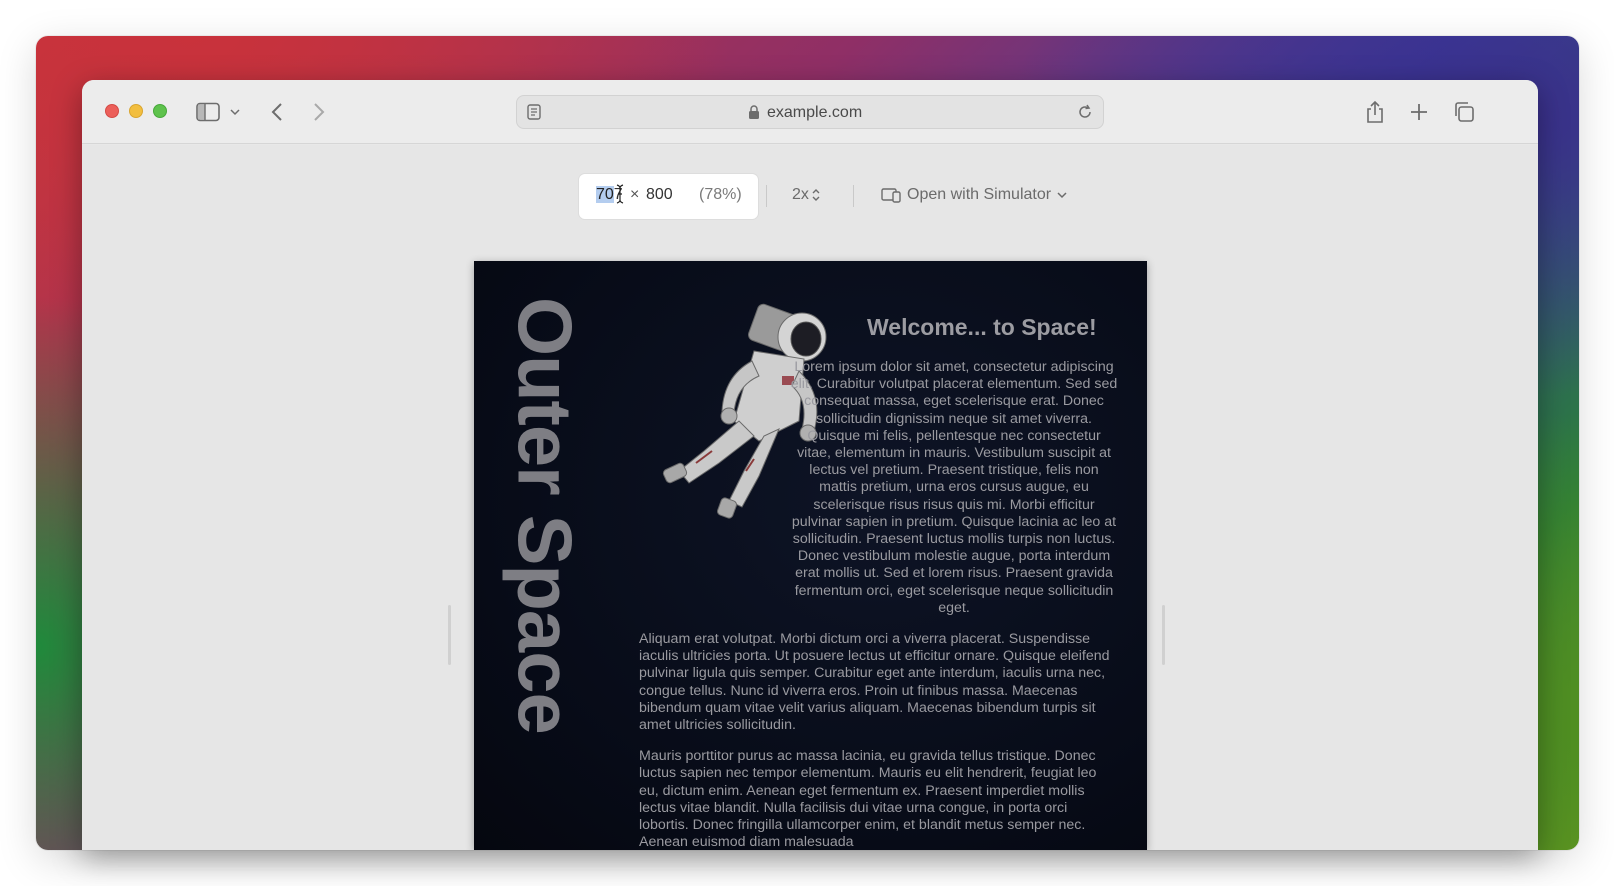 The height and width of the screenshot is (886, 1614). I want to click on right-resize-handle, so click(1163, 635).